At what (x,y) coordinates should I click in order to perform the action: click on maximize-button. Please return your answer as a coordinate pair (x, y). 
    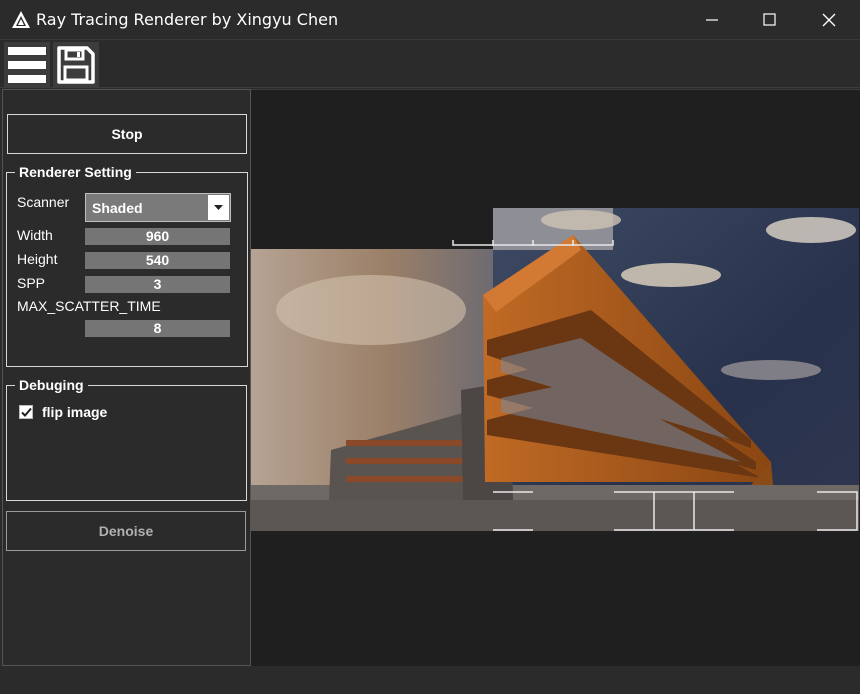
    Looking at the image, I should click on (770, 20).